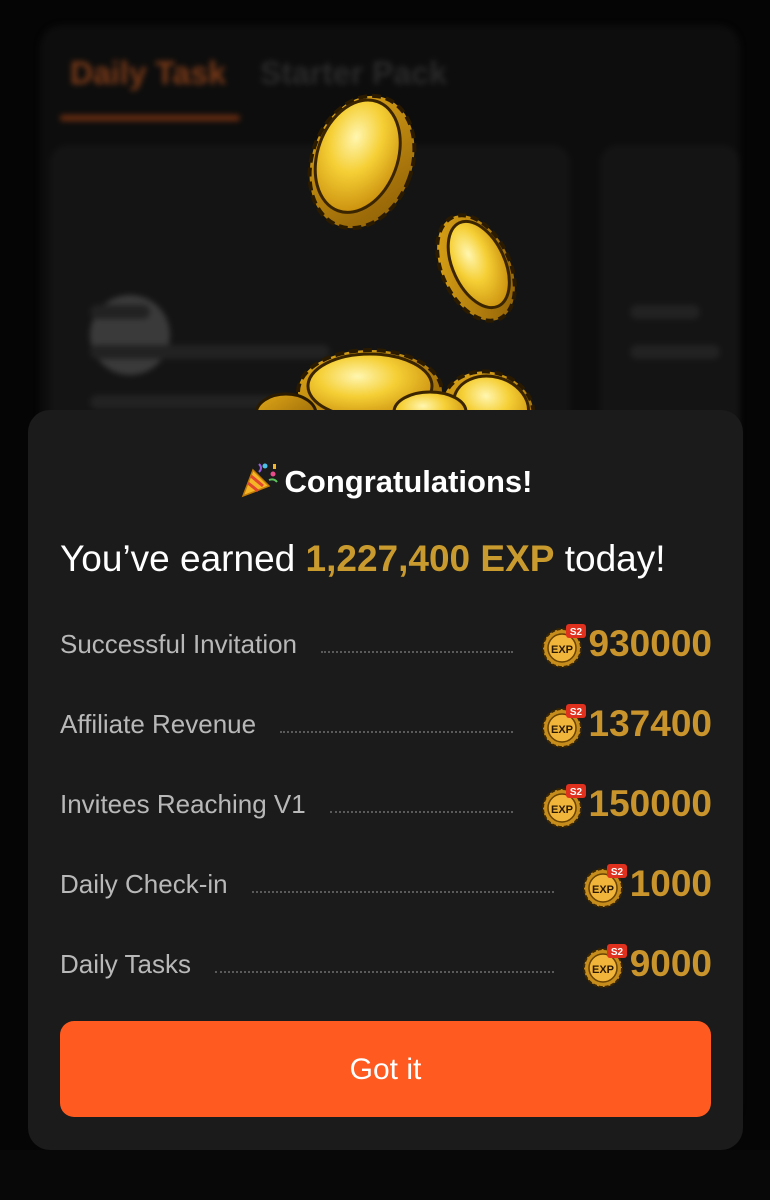 Image resolution: width=770 pixels, height=1200 pixels. What do you see at coordinates (650, 723) in the screenshot?
I see `reward-value: 137400` at bounding box center [650, 723].